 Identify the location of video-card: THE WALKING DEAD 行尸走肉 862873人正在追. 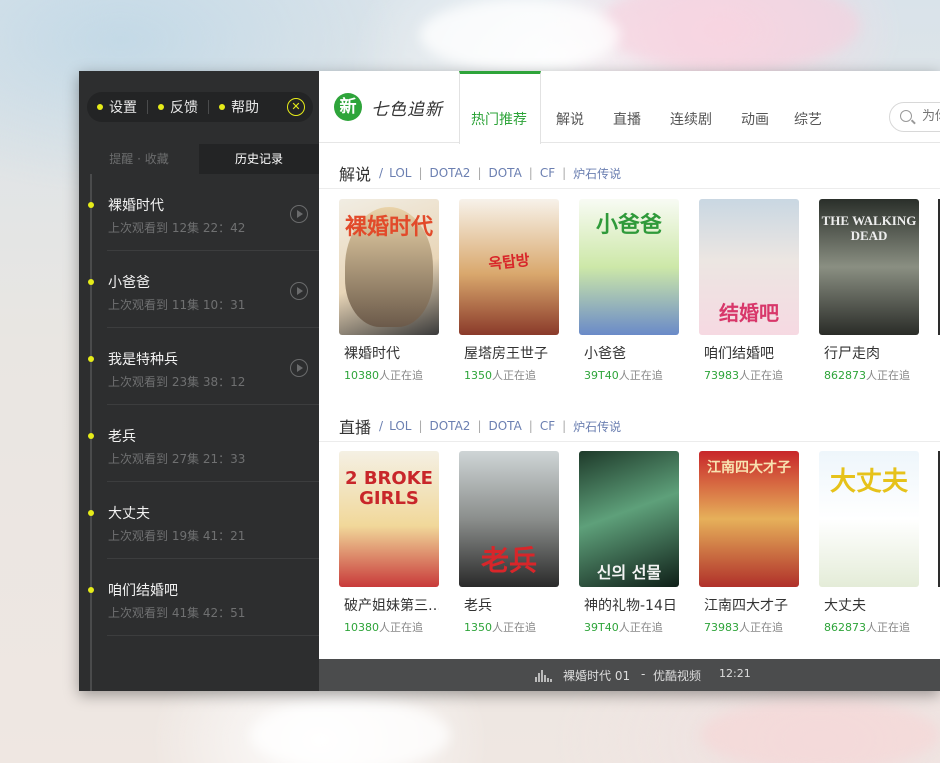
(869, 291).